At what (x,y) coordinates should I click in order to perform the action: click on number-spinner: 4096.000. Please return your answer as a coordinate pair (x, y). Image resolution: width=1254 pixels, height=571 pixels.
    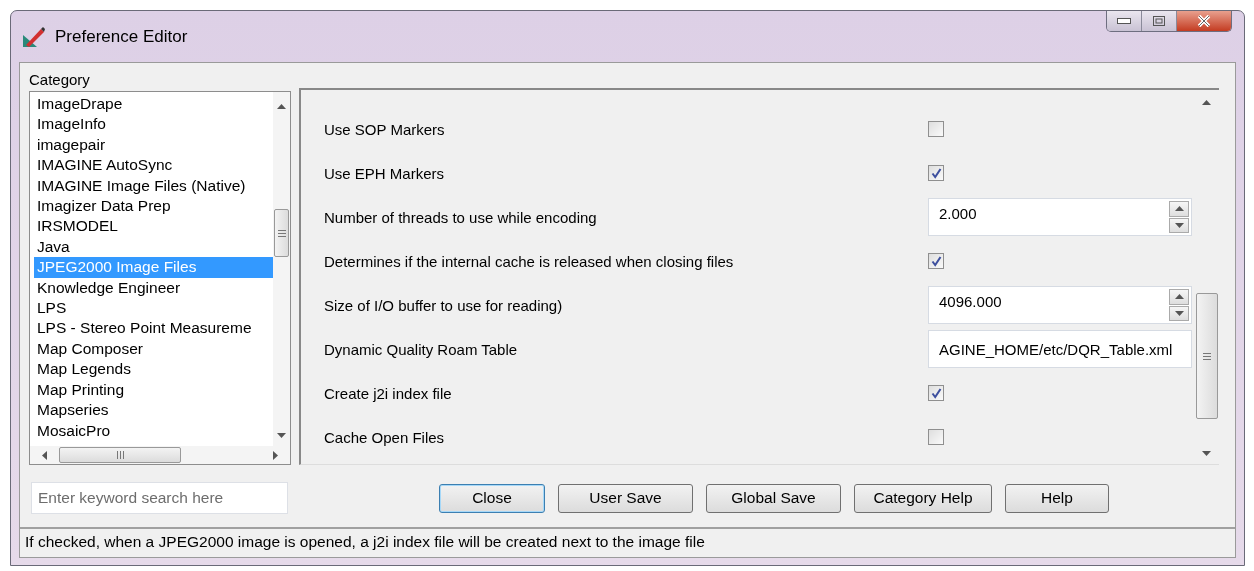
    Looking at the image, I should click on (1060, 305).